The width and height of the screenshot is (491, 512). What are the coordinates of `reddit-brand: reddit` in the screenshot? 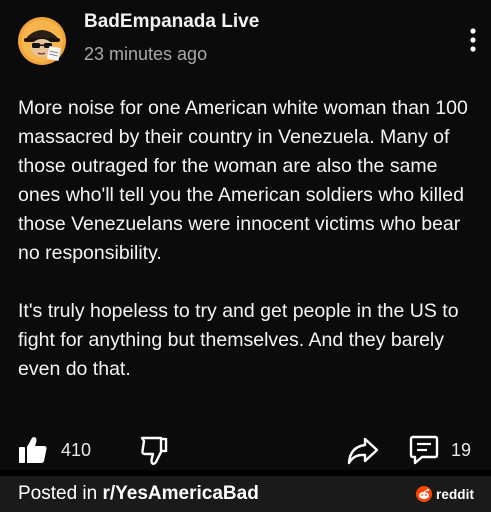 It's located at (445, 494).